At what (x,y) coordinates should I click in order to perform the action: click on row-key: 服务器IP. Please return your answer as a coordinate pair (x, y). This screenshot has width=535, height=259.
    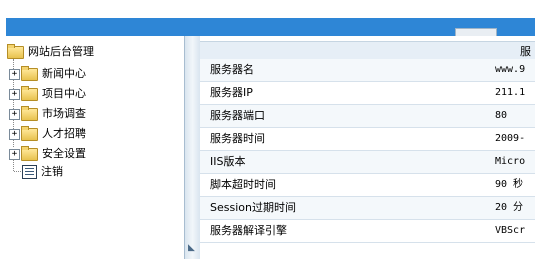
    Looking at the image, I should click on (231, 92).